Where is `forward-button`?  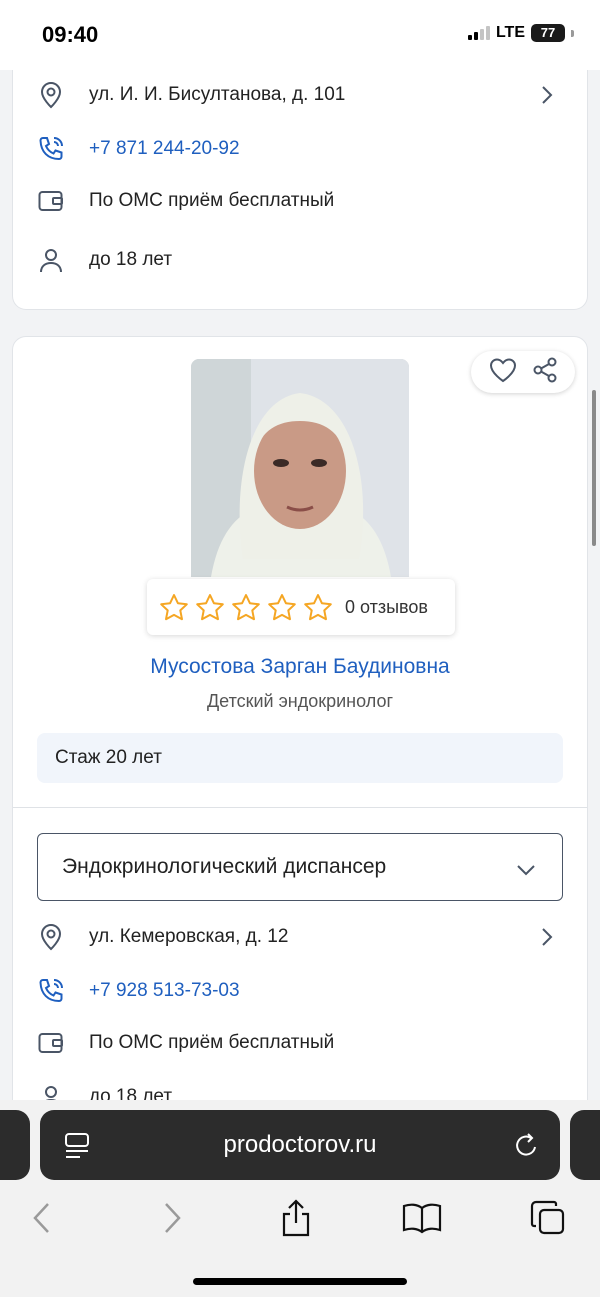
forward-button is located at coordinates (172, 1218).